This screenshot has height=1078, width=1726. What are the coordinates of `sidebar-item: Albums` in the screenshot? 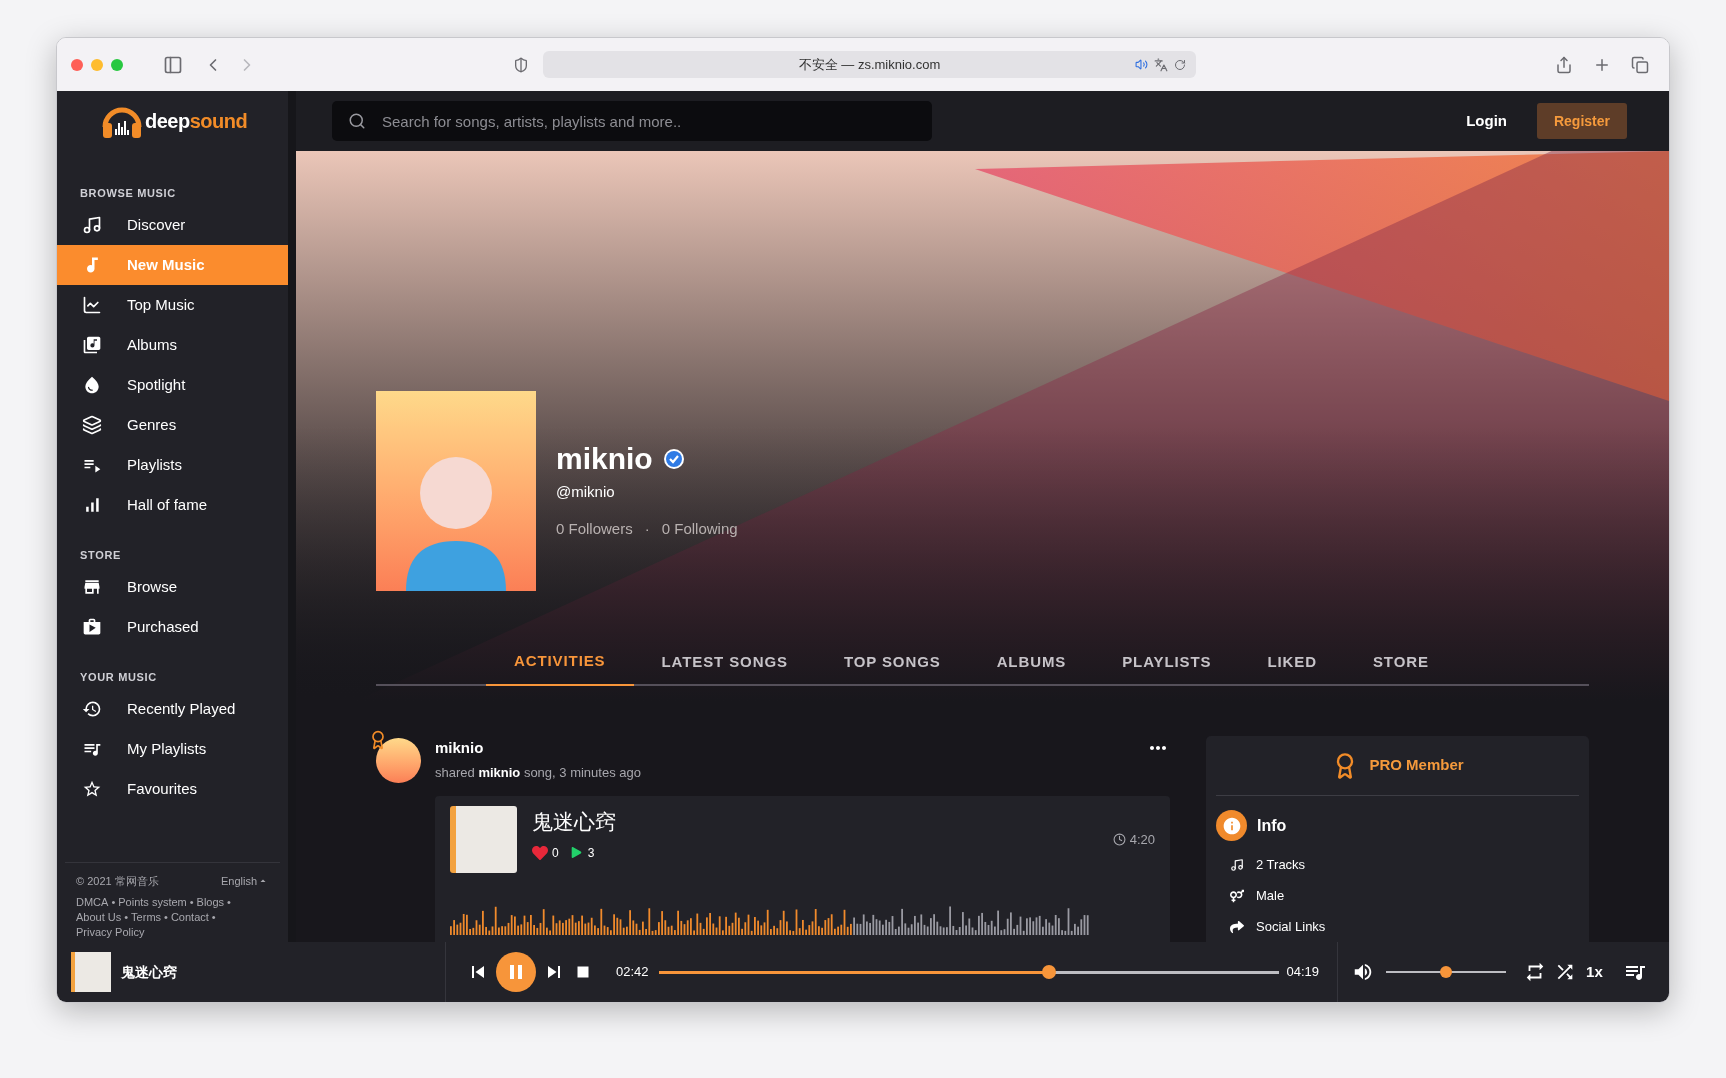 It's located at (172, 345).